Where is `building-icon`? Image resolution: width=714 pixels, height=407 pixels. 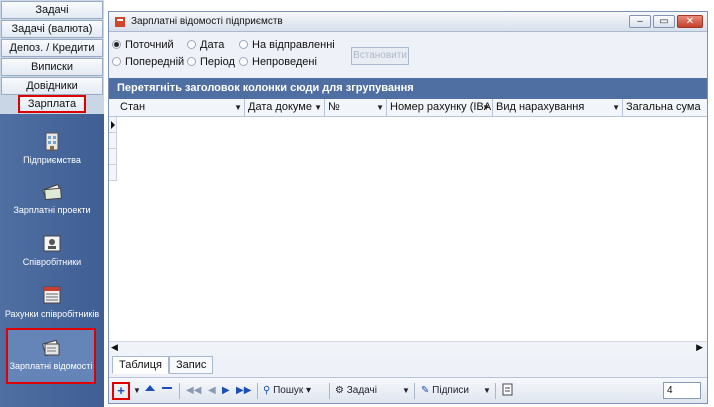 building-icon is located at coordinates (52, 141).